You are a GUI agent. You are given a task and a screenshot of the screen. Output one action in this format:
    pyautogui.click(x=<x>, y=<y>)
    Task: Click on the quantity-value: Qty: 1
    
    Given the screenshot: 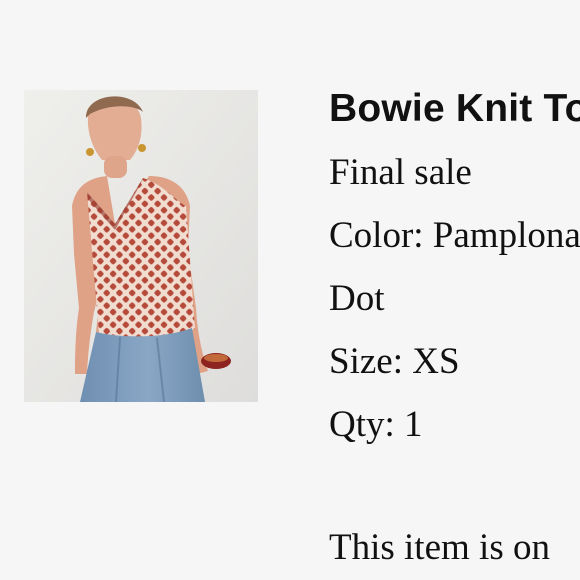 What is the action you would take?
    pyautogui.click(x=376, y=424)
    